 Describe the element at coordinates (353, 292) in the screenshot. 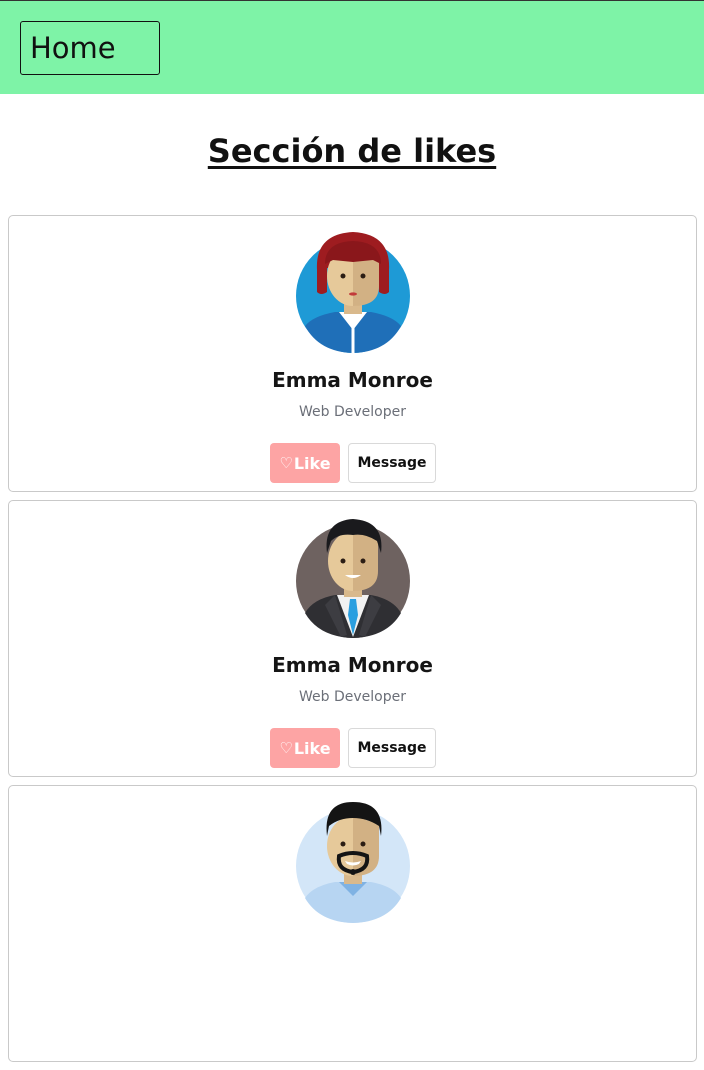

I see `woman-red-hair-avatar` at that location.